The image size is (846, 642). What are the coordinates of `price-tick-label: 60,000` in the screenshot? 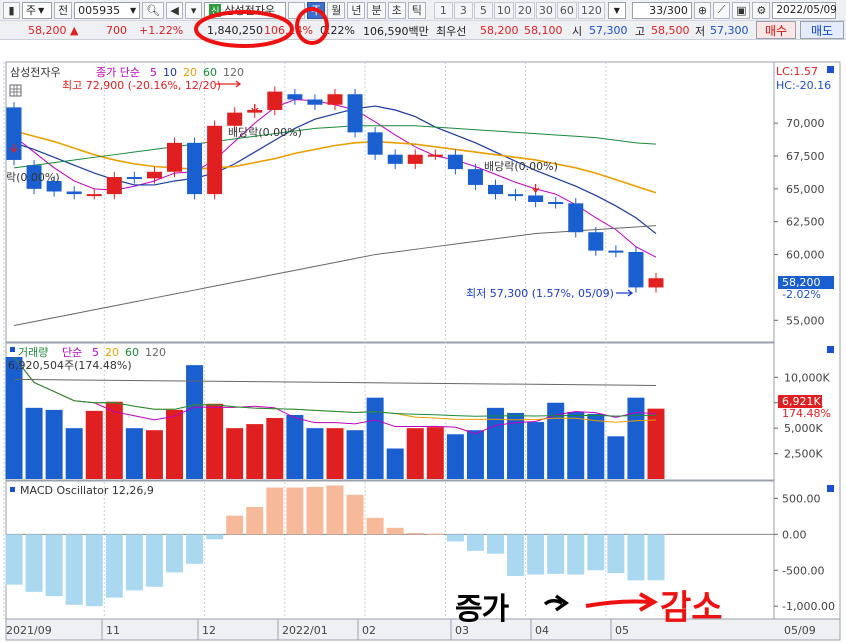 It's located at (805, 255).